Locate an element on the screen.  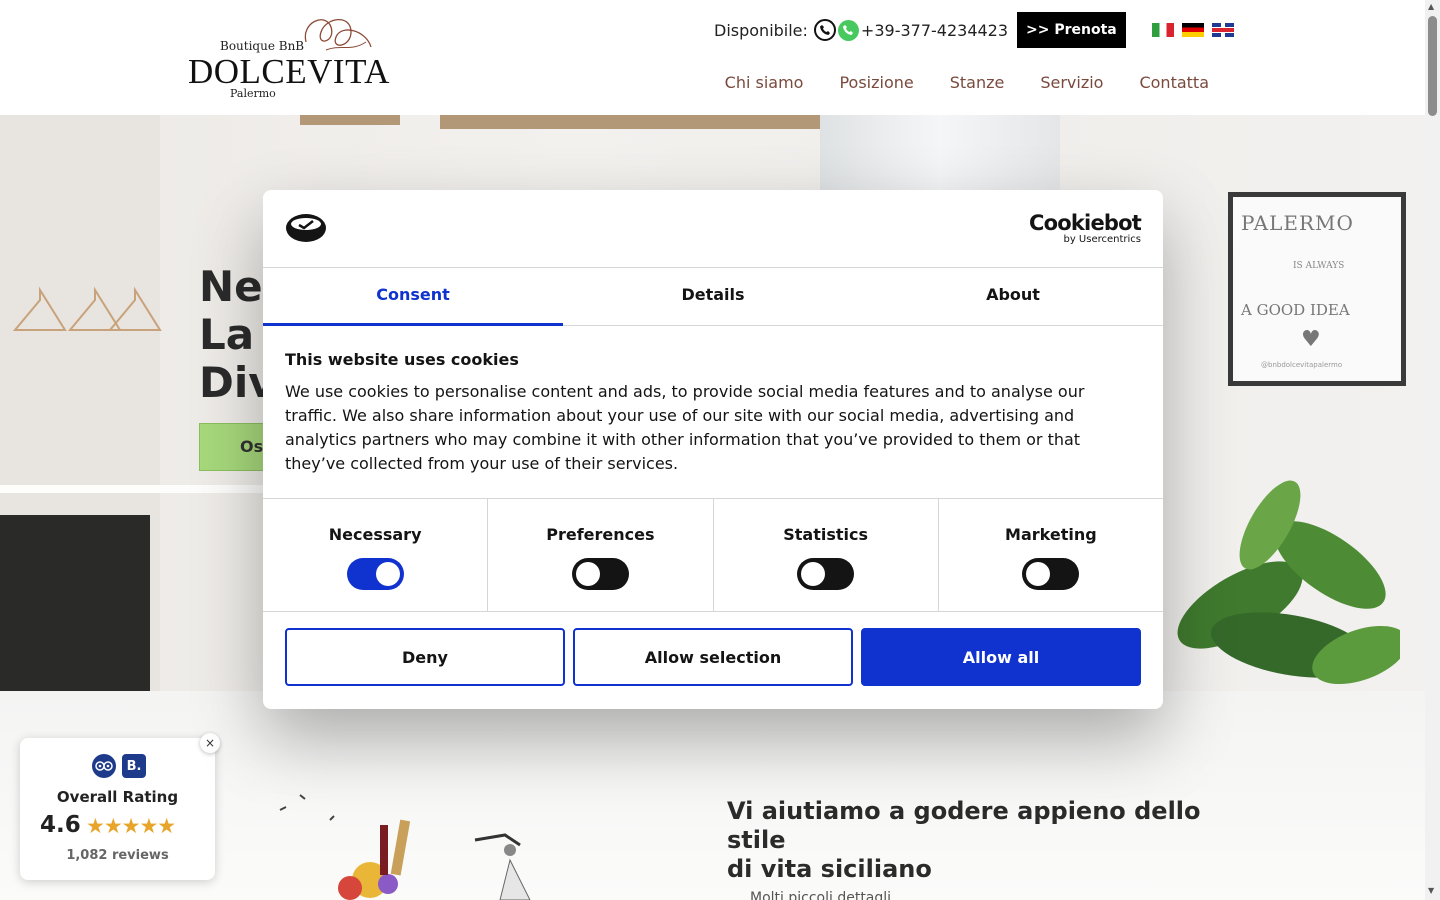
hero-minifridge is located at coordinates (75, 603).